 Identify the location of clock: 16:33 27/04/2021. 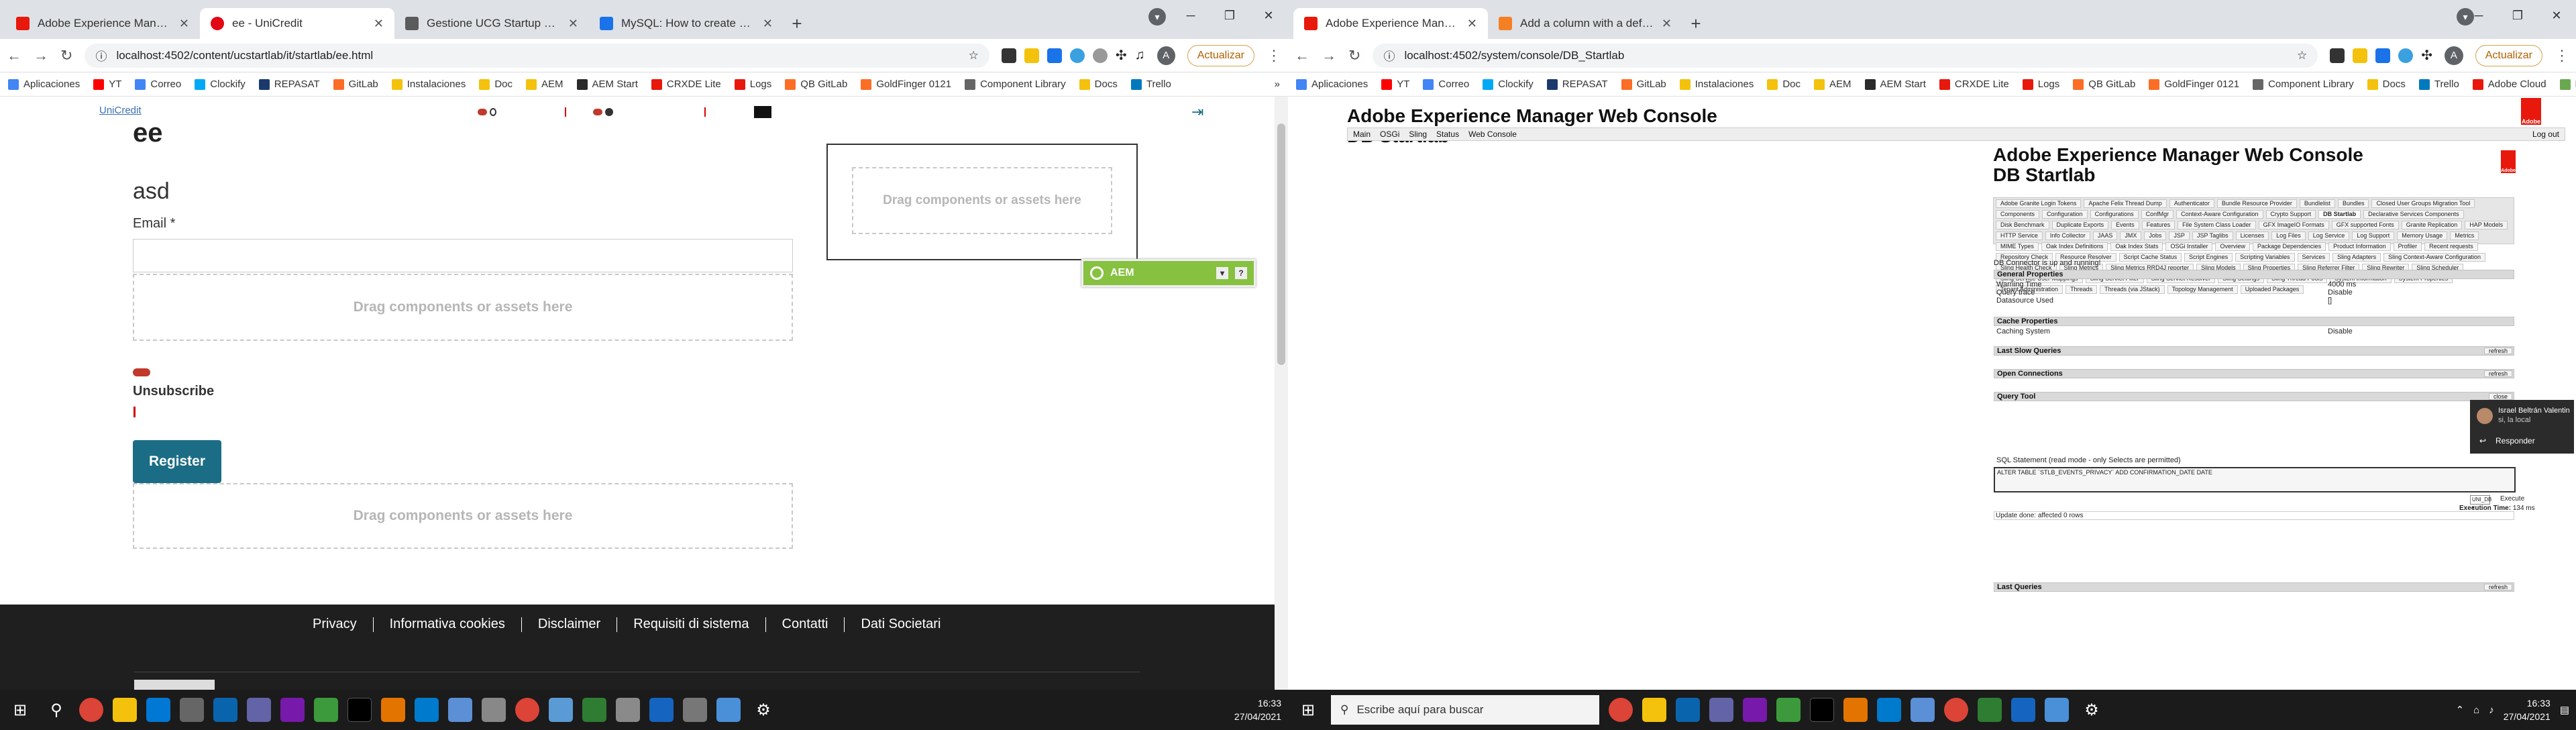
(1257, 709).